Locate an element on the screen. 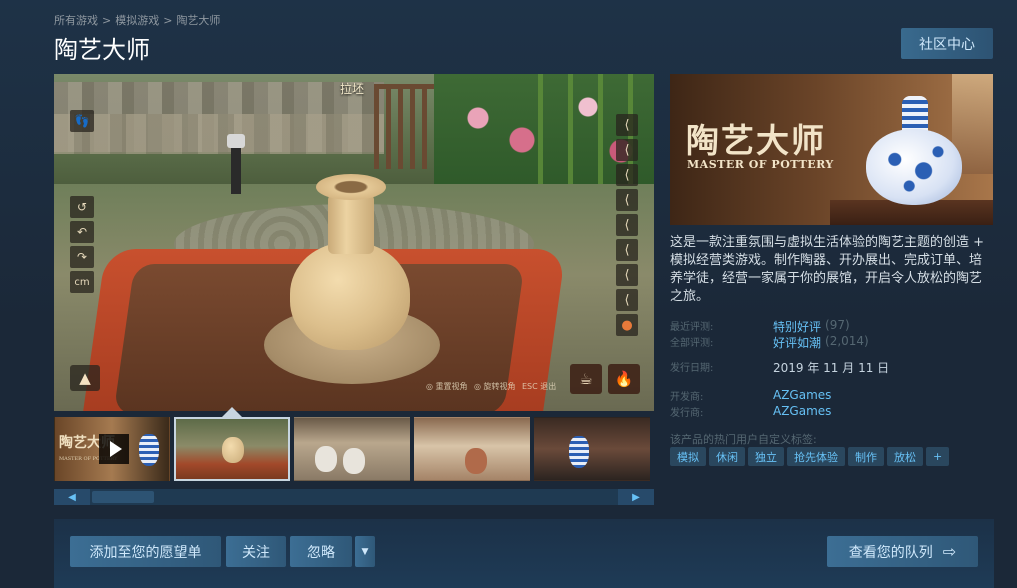  esc-key: ESC is located at coordinates (530, 386).